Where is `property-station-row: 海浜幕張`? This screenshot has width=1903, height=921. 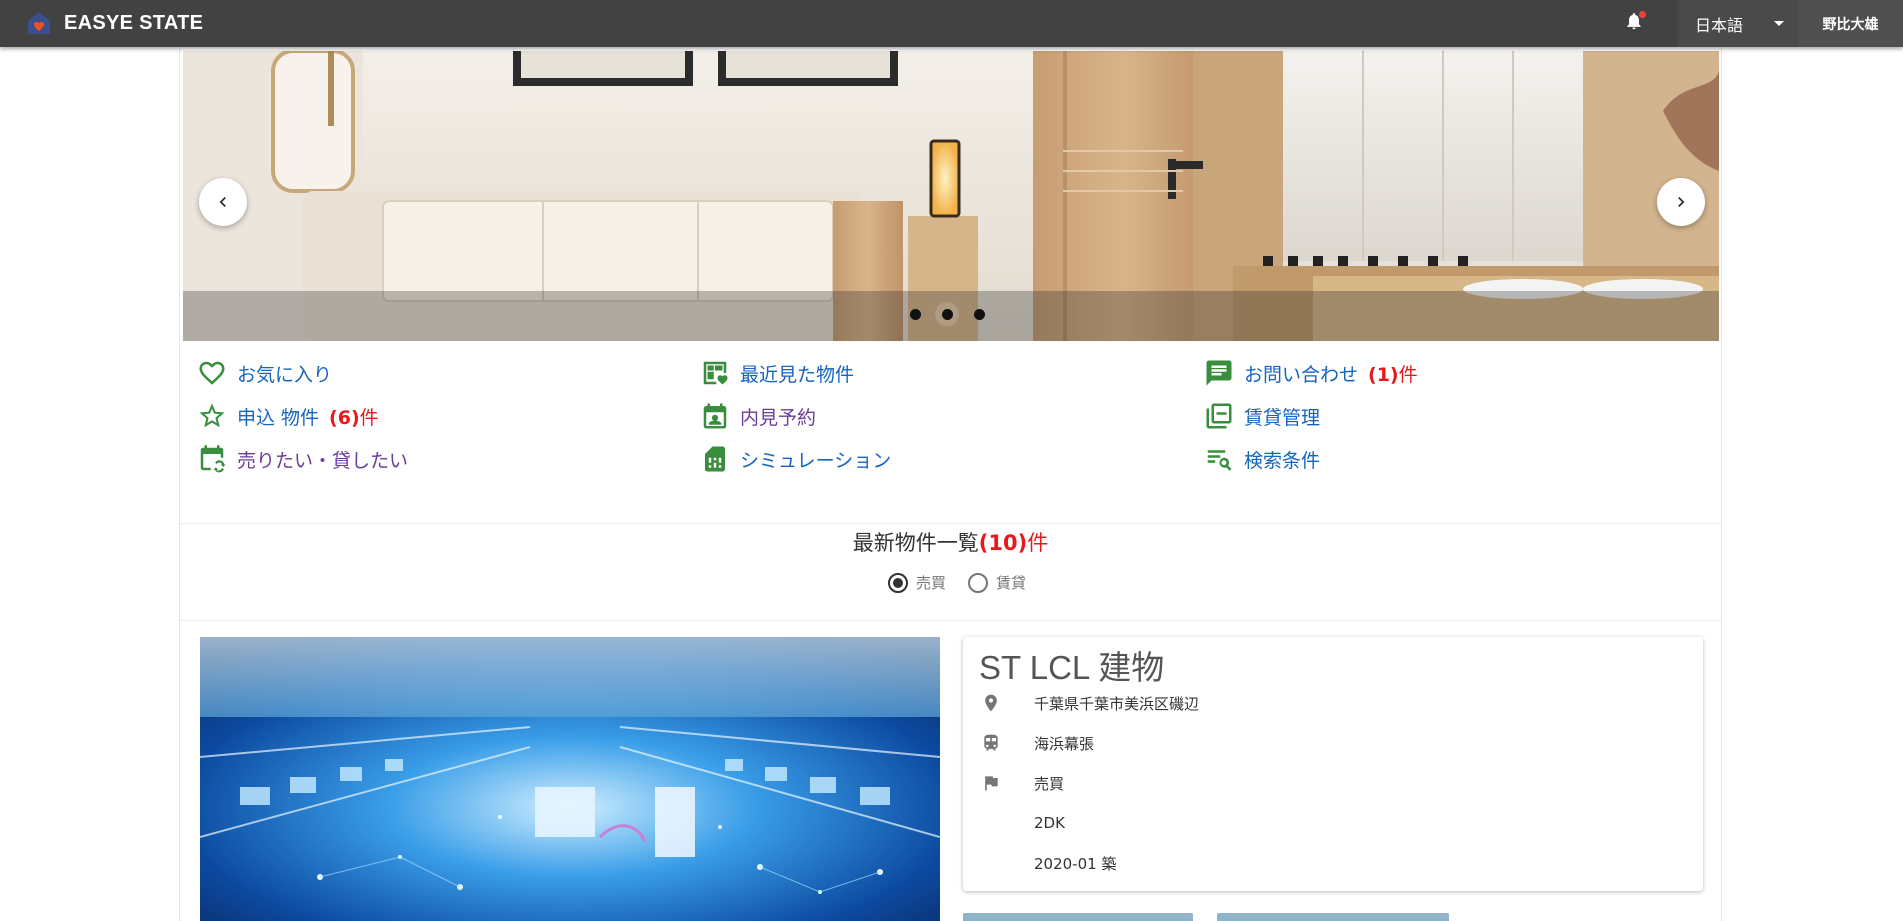
property-station-row: 海浜幕張 is located at coordinates (1036, 743).